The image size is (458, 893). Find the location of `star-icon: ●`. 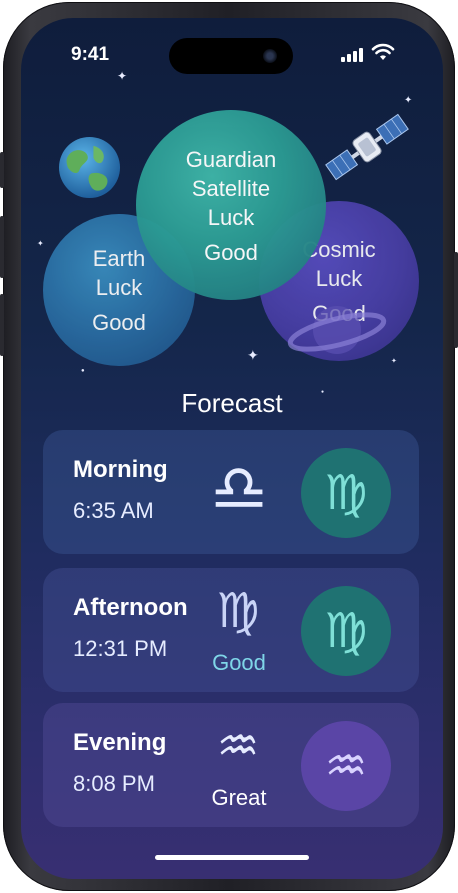

star-icon: ● is located at coordinates (83, 371).